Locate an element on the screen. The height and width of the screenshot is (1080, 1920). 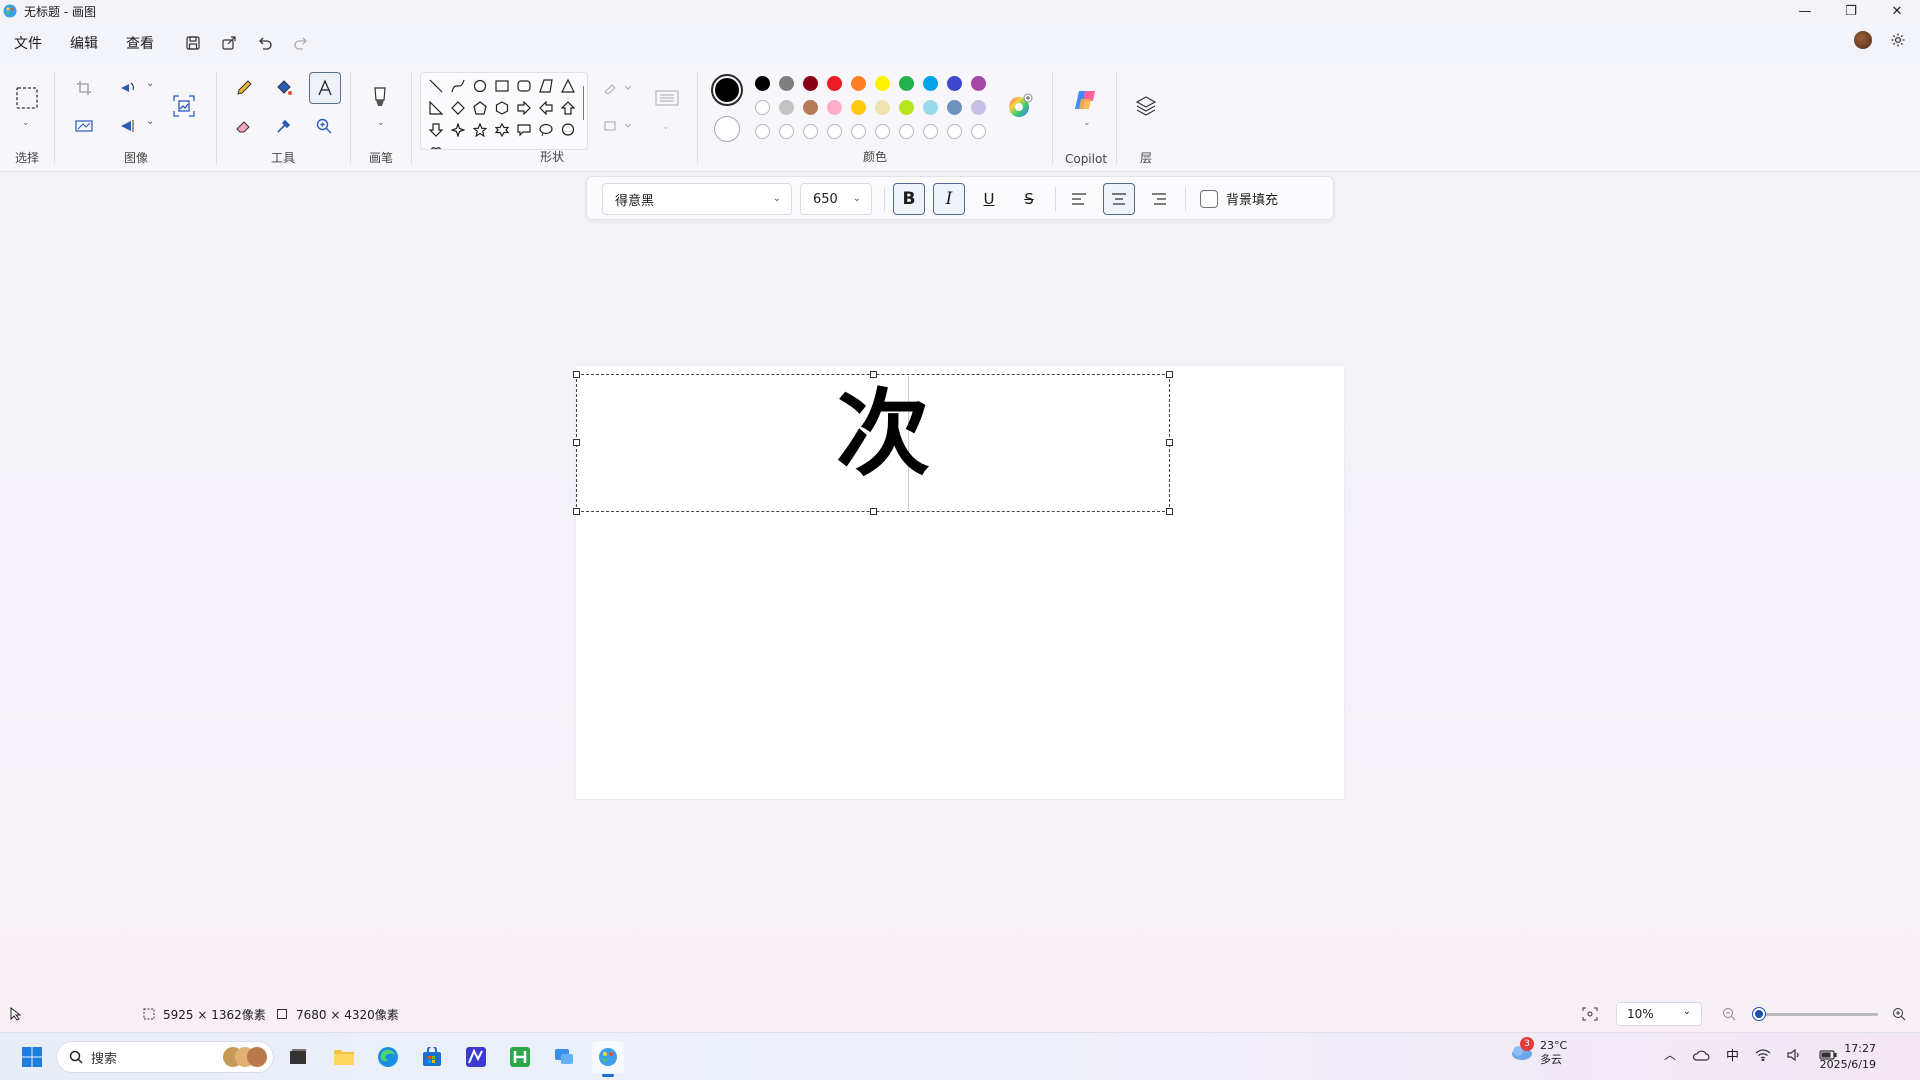
menu-file: 文件 is located at coordinates (35, 43).